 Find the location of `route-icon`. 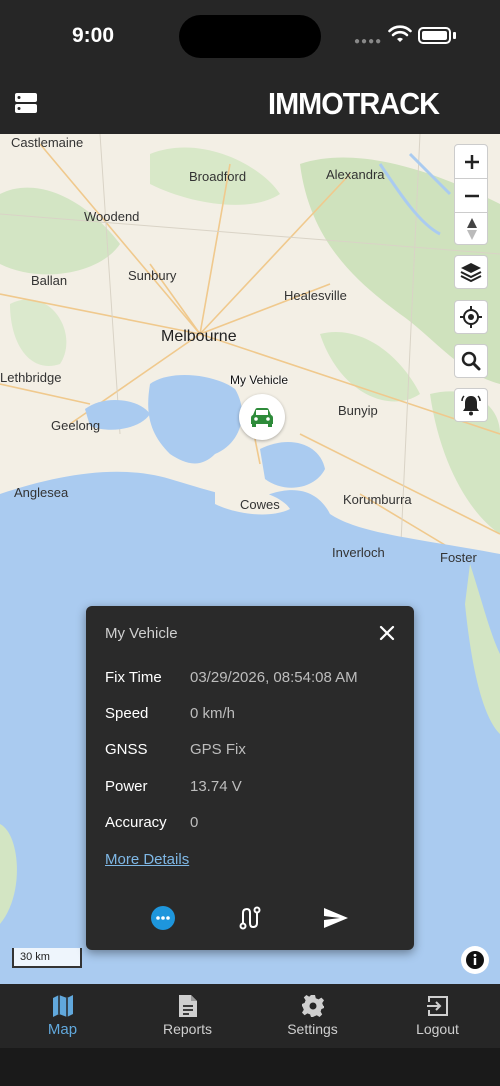

route-icon is located at coordinates (250, 918).